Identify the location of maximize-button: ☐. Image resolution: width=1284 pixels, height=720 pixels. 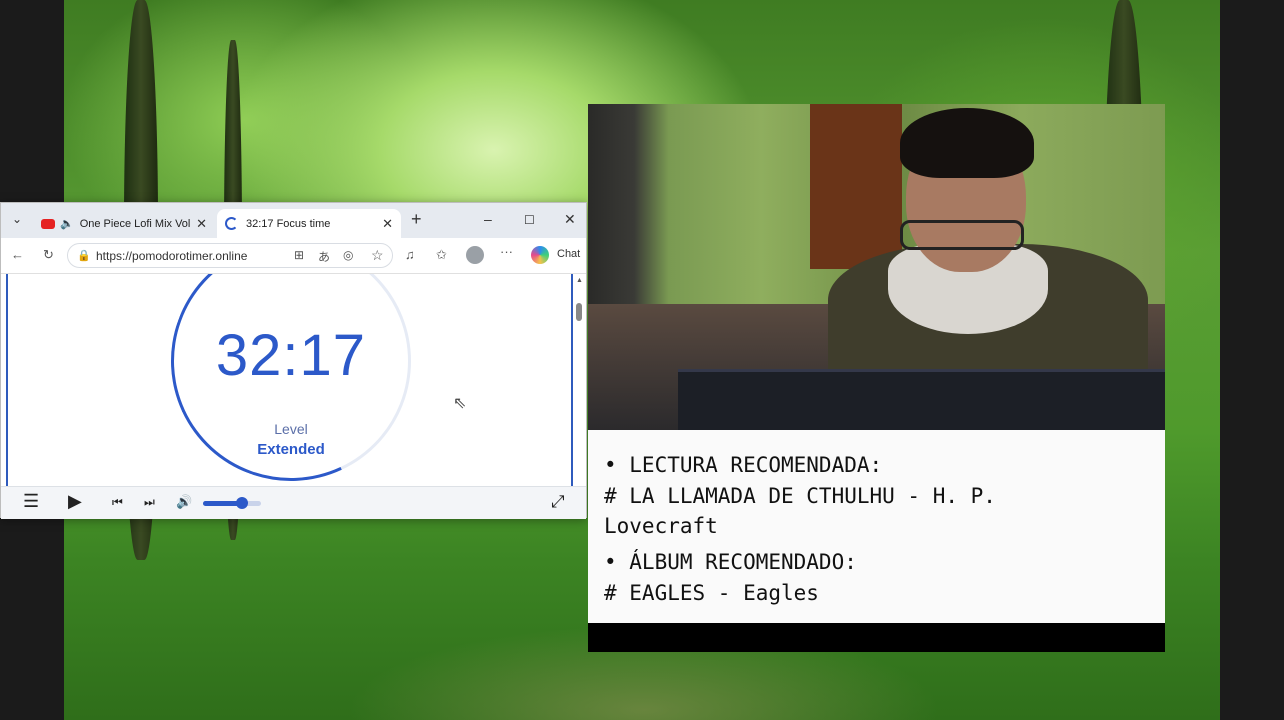
(529, 220).